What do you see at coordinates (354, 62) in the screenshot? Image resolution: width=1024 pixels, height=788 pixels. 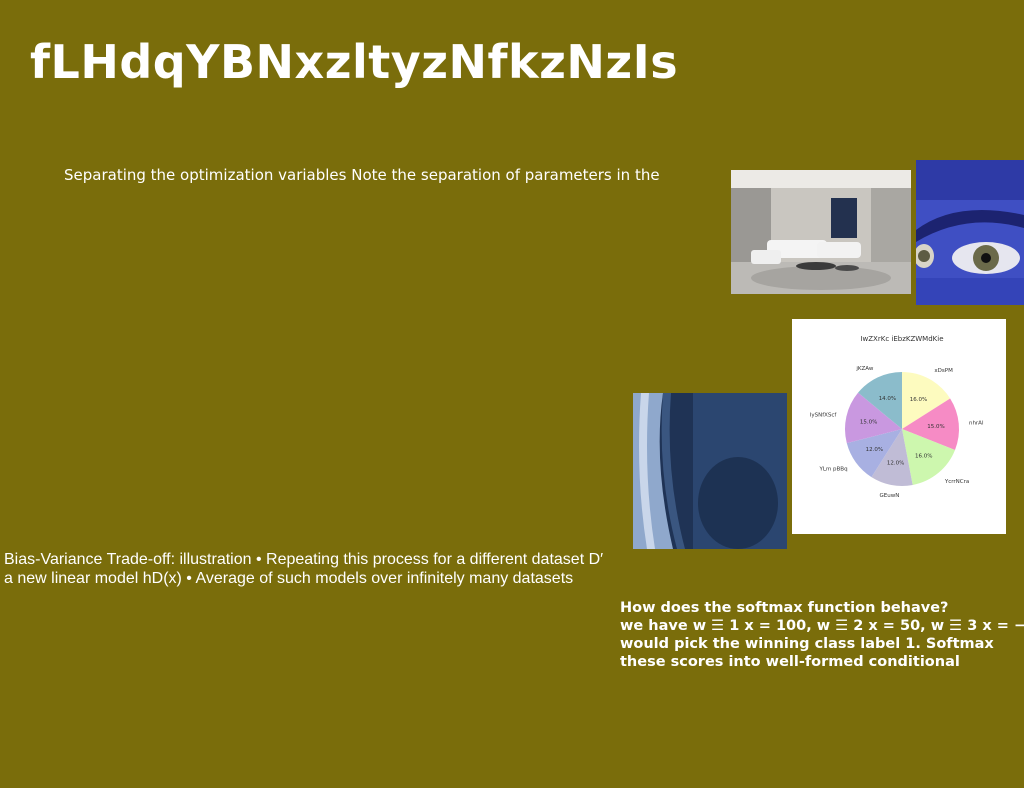 I see `page-title: fLHdqYBNxzltyzNfkzNzIs` at bounding box center [354, 62].